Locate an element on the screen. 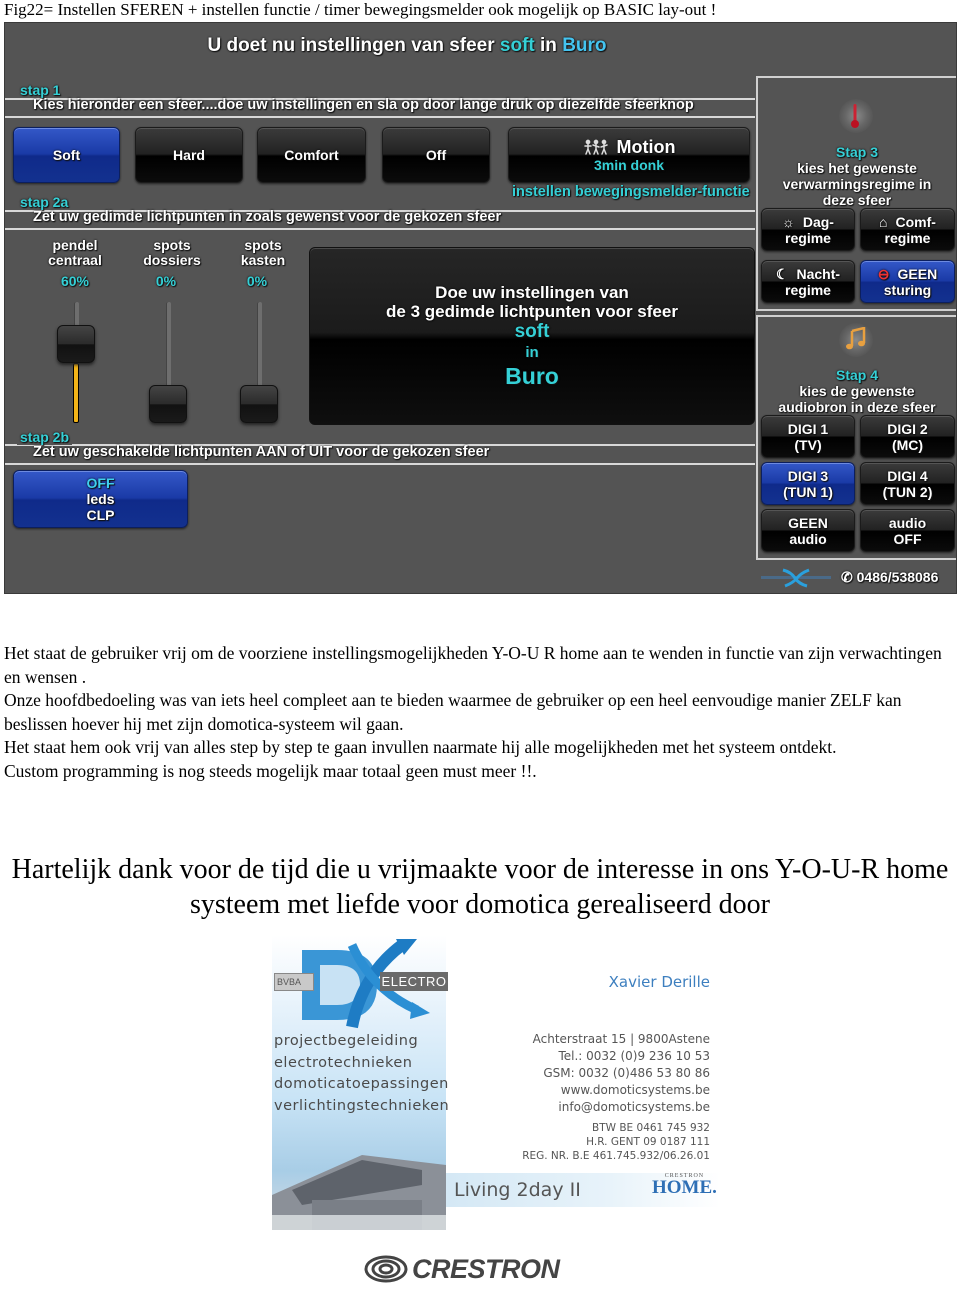 The image size is (960, 1289). audio-button-audio-off: audio OFF is located at coordinates (907, 530).